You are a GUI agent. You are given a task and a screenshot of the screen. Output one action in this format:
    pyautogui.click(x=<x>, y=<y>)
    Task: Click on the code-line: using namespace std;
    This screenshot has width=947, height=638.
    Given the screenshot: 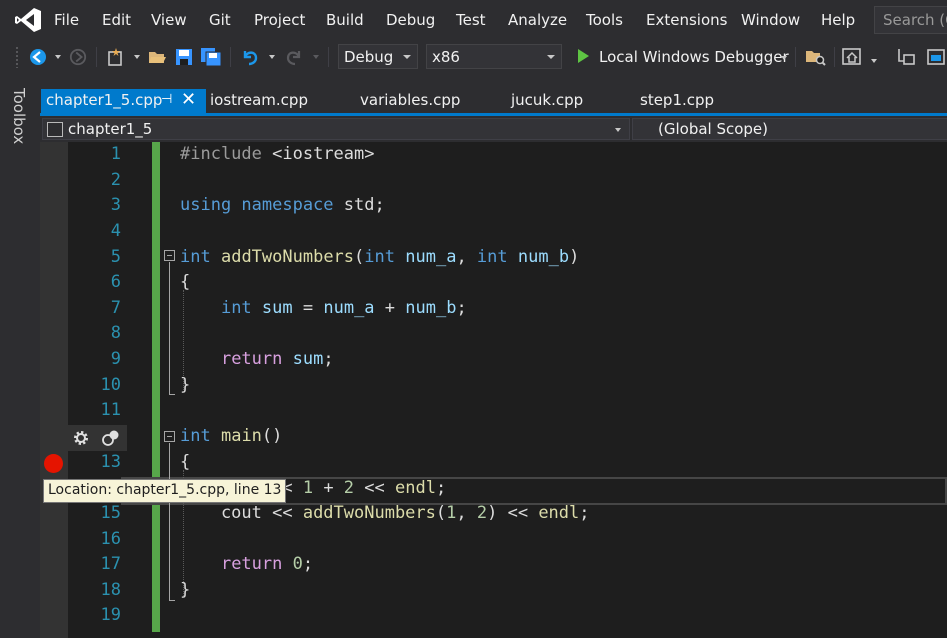 What is the action you would take?
    pyautogui.click(x=282, y=205)
    